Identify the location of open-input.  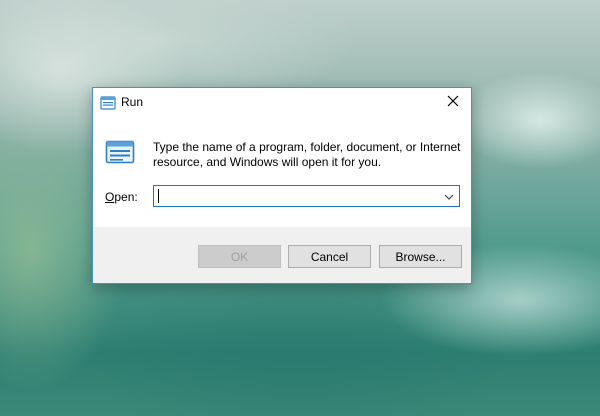
(298, 196).